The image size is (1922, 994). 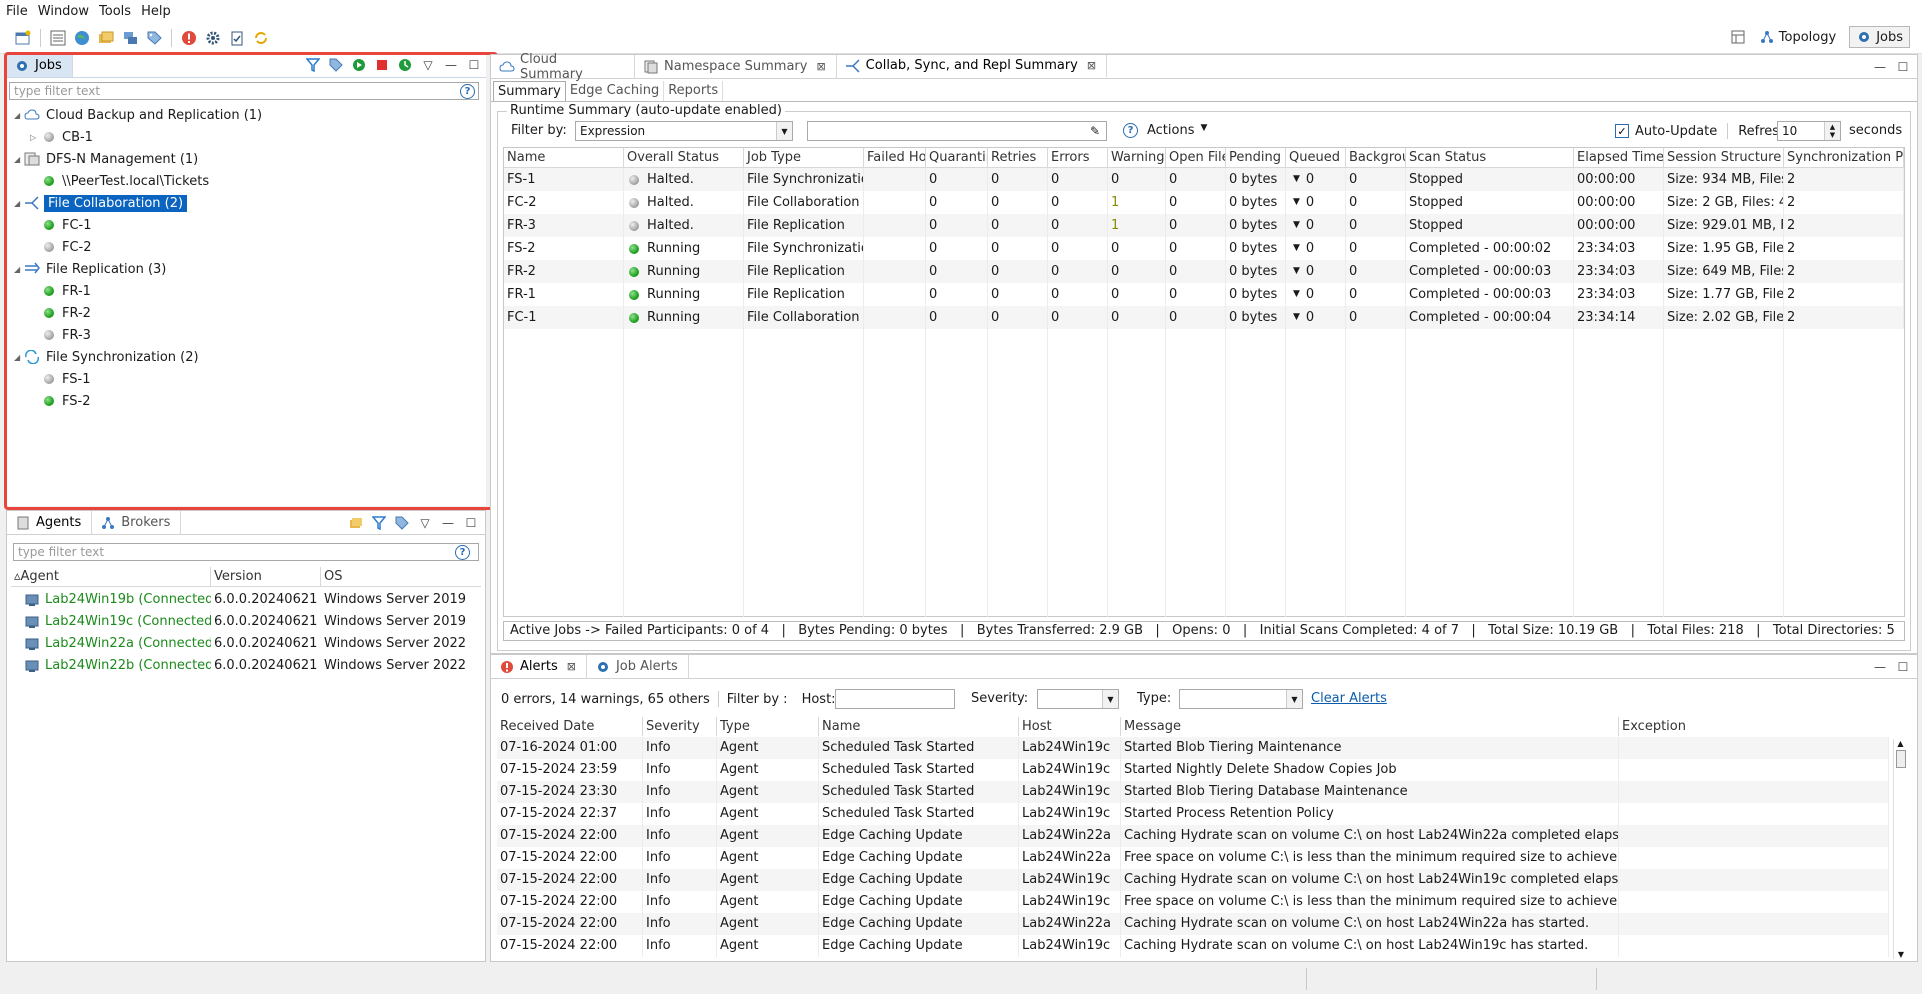 I want to click on perspective-topology: Topology, so click(x=1797, y=37).